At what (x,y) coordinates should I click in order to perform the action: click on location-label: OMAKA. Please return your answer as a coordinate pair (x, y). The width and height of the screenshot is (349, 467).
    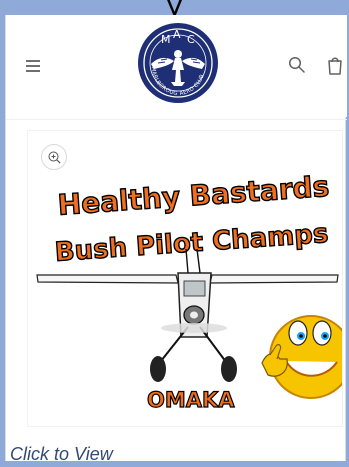
    Looking at the image, I should click on (190, 399).